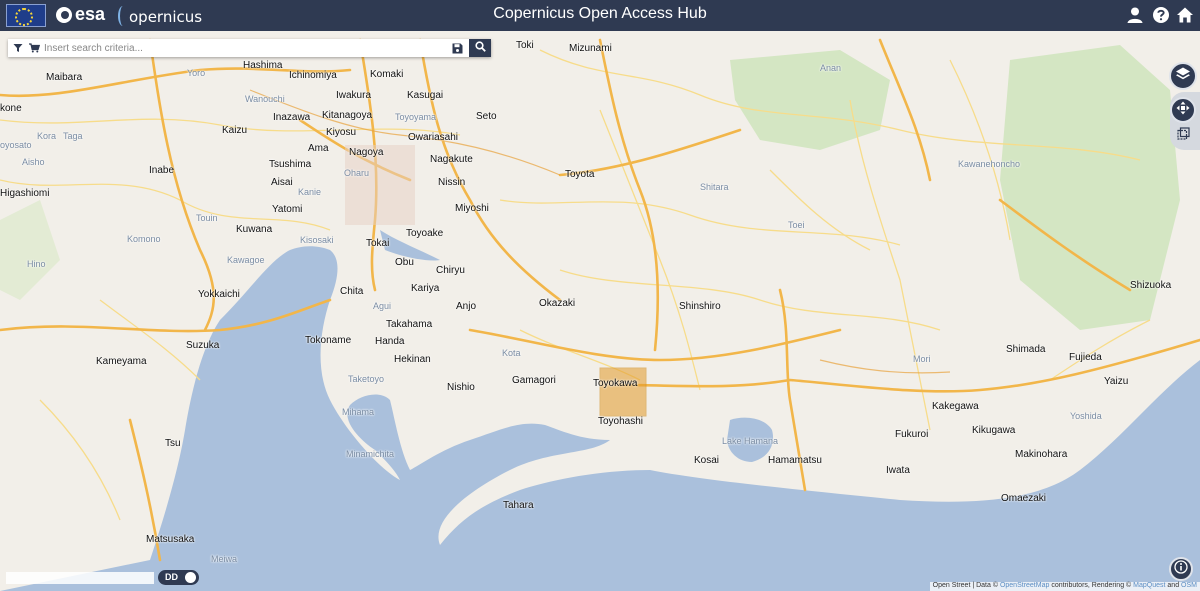 This screenshot has height=591, width=1200. I want to click on attribution-rest: contributors, Rendering ©, so click(1091, 585).